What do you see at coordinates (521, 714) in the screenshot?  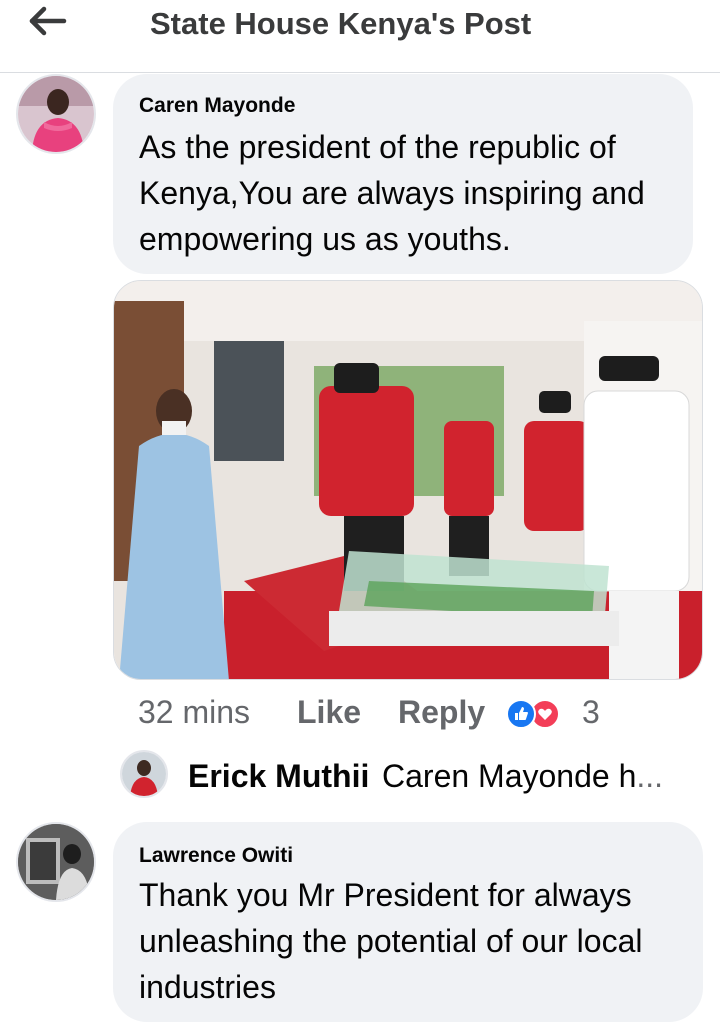 I see `like-icon` at bounding box center [521, 714].